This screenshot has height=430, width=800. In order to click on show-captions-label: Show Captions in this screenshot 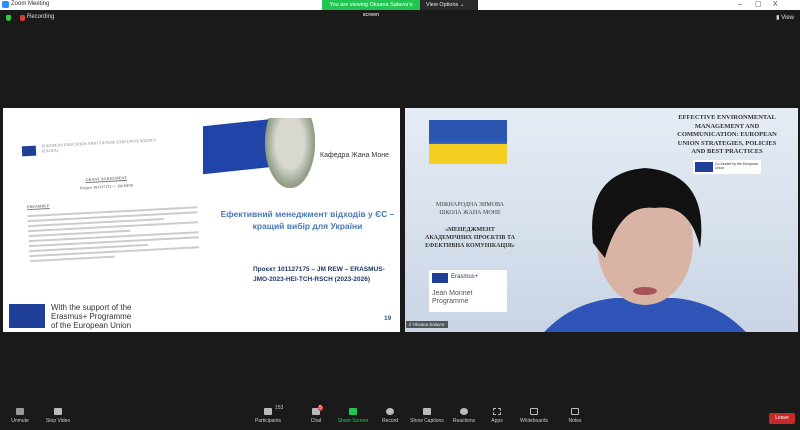, I will do `click(427, 421)`.